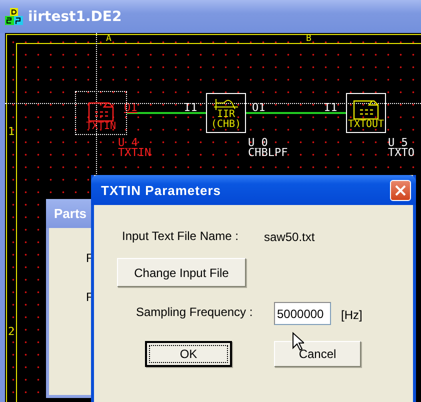 The width and height of the screenshot is (421, 402). What do you see at coordinates (101, 127) in the screenshot?
I see `block-caption: TXTIN` at bounding box center [101, 127].